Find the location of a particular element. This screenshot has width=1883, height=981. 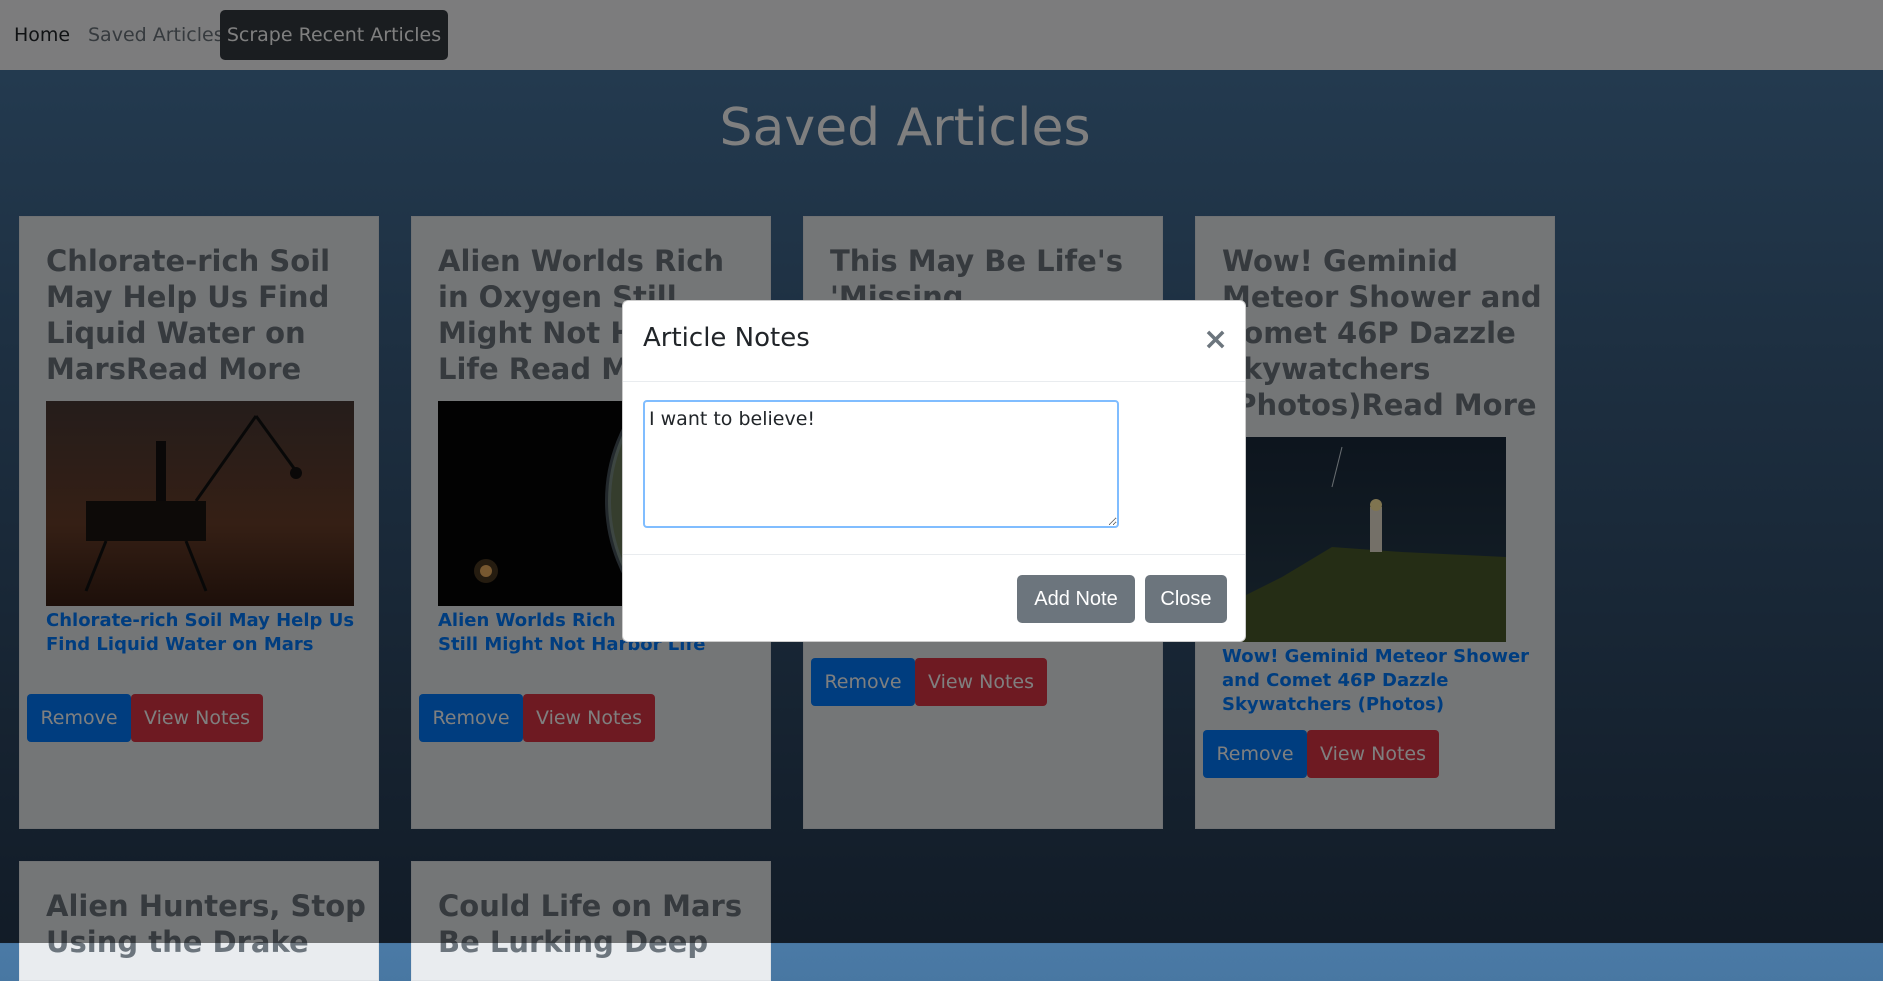

note-textarea is located at coordinates (881, 464).